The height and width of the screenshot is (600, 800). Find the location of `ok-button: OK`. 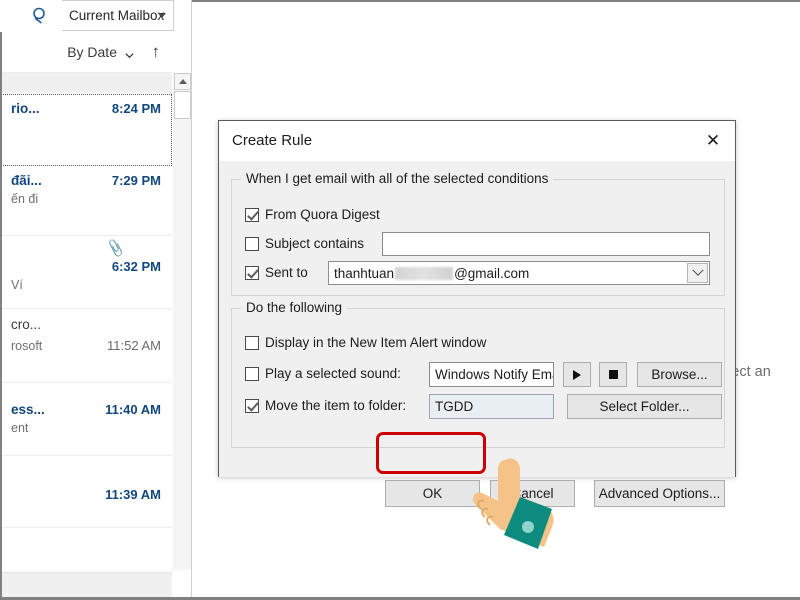

ok-button: OK is located at coordinates (432, 493).